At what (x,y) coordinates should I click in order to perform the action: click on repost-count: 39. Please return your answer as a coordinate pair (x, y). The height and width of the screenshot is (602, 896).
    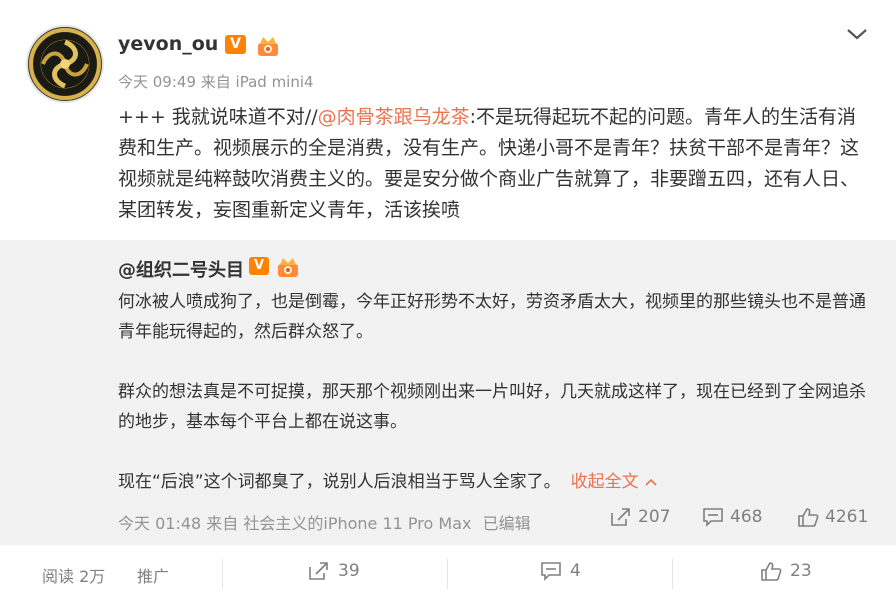
    Looking at the image, I should click on (349, 571).